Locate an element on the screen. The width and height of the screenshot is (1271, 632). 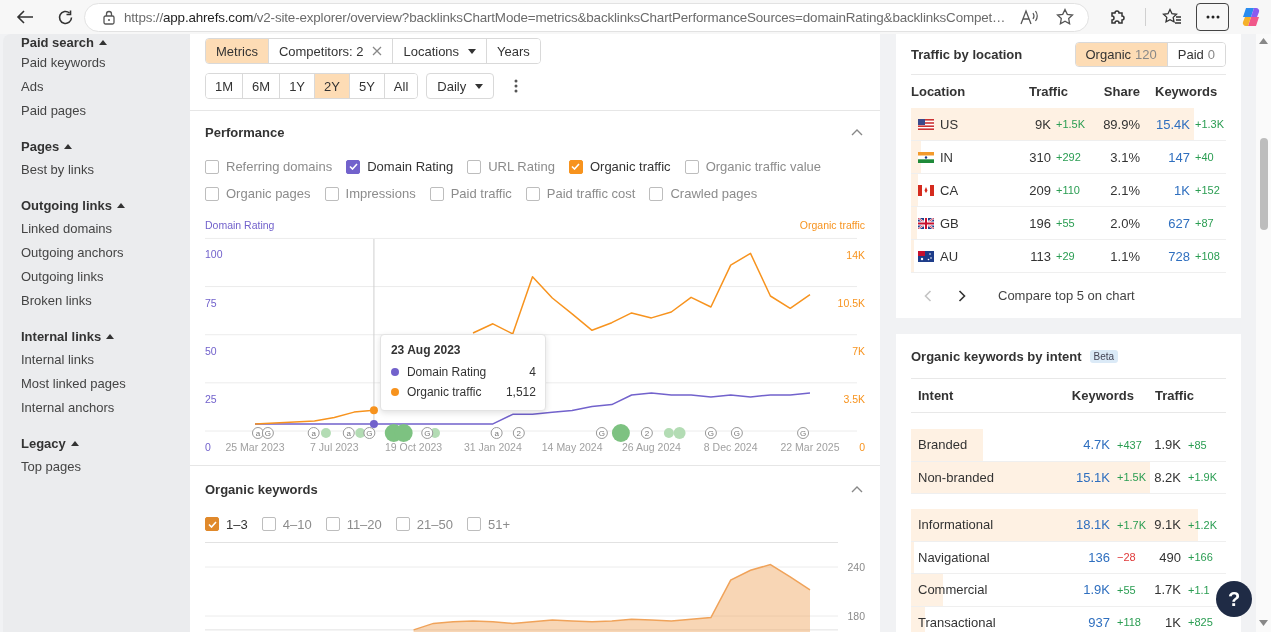
kebab-menu-icon is located at coordinates (516, 86).